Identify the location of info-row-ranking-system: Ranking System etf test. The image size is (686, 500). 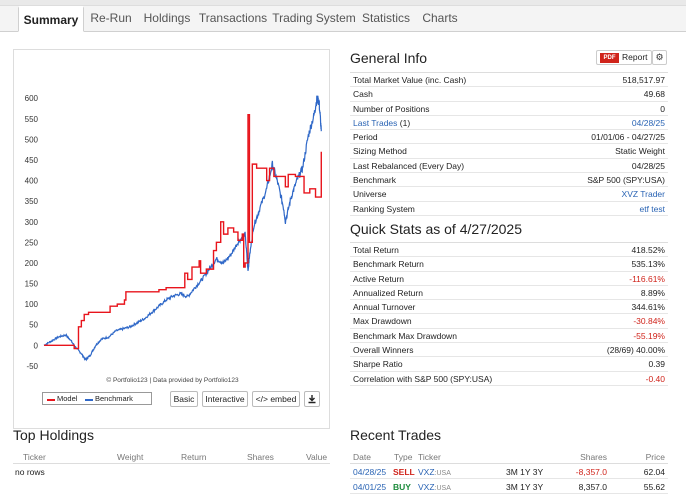
(509, 209).